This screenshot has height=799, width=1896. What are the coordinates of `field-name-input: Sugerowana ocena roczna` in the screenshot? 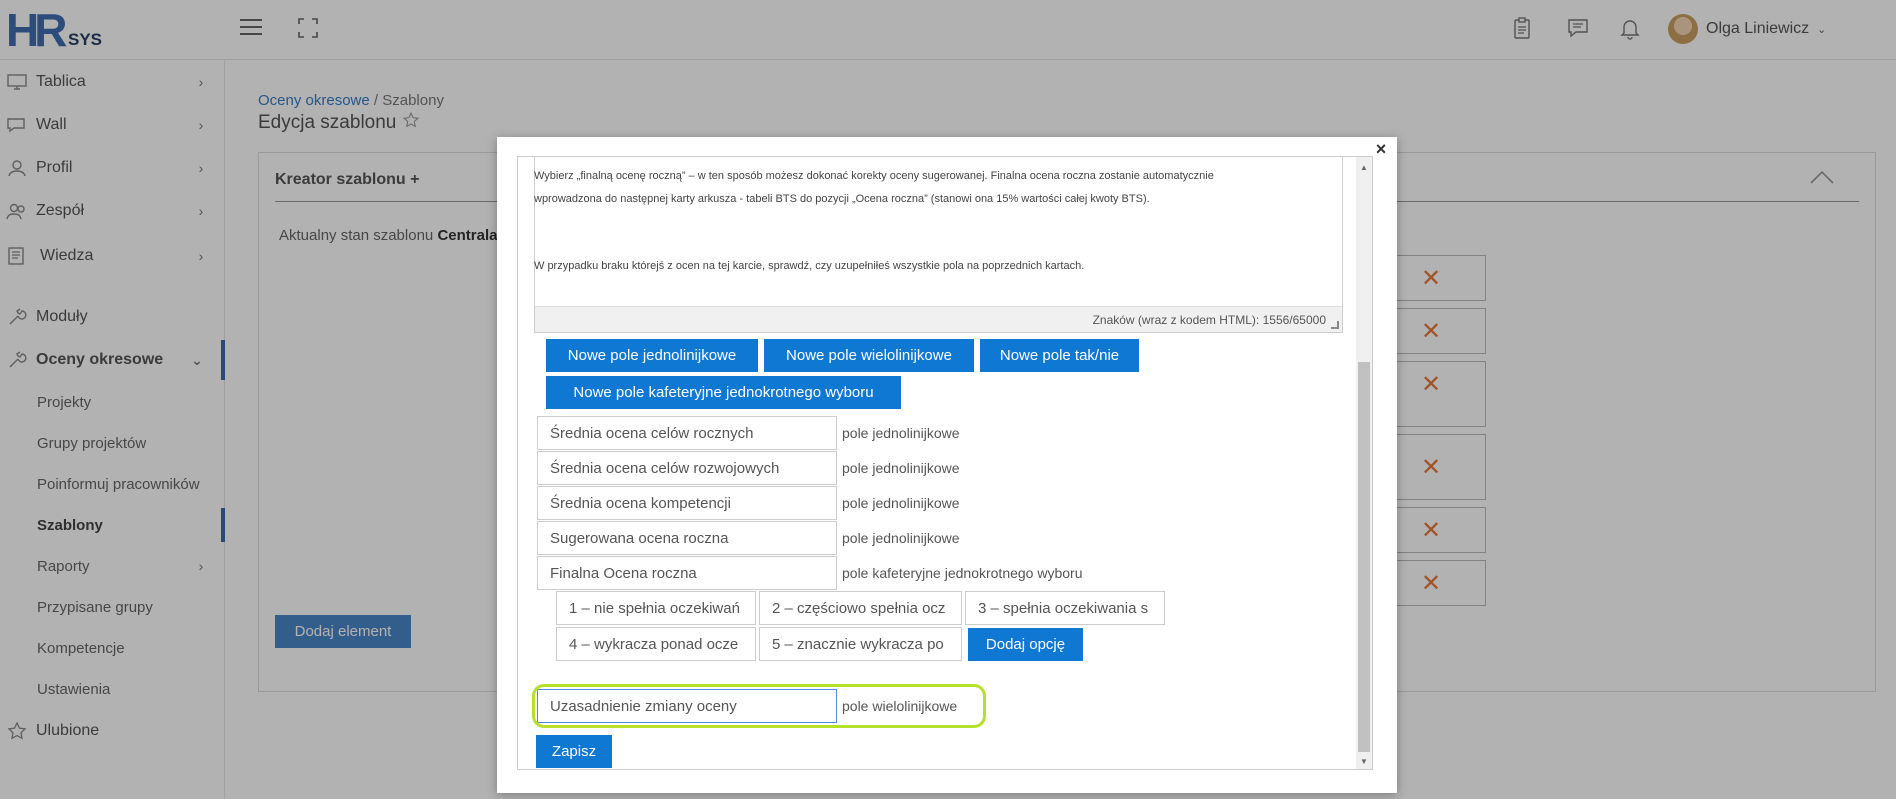 It's located at (687, 538).